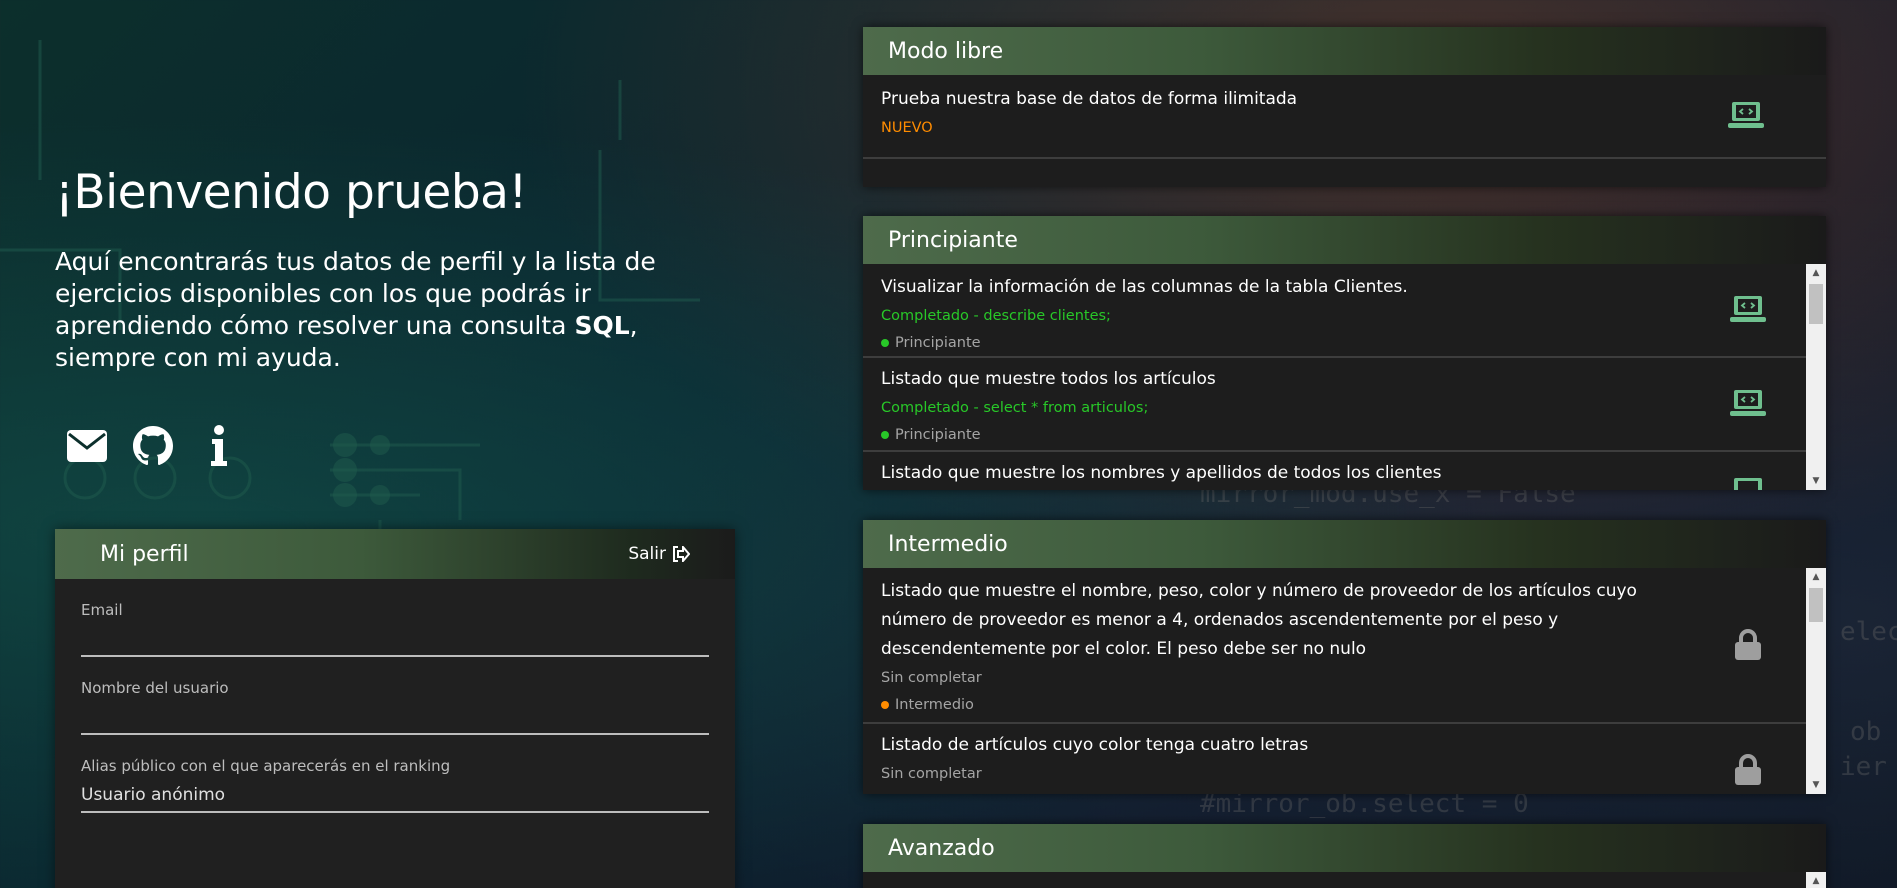 This screenshot has width=1897, height=888. I want to click on svg-text: ob, so click(1865, 732).